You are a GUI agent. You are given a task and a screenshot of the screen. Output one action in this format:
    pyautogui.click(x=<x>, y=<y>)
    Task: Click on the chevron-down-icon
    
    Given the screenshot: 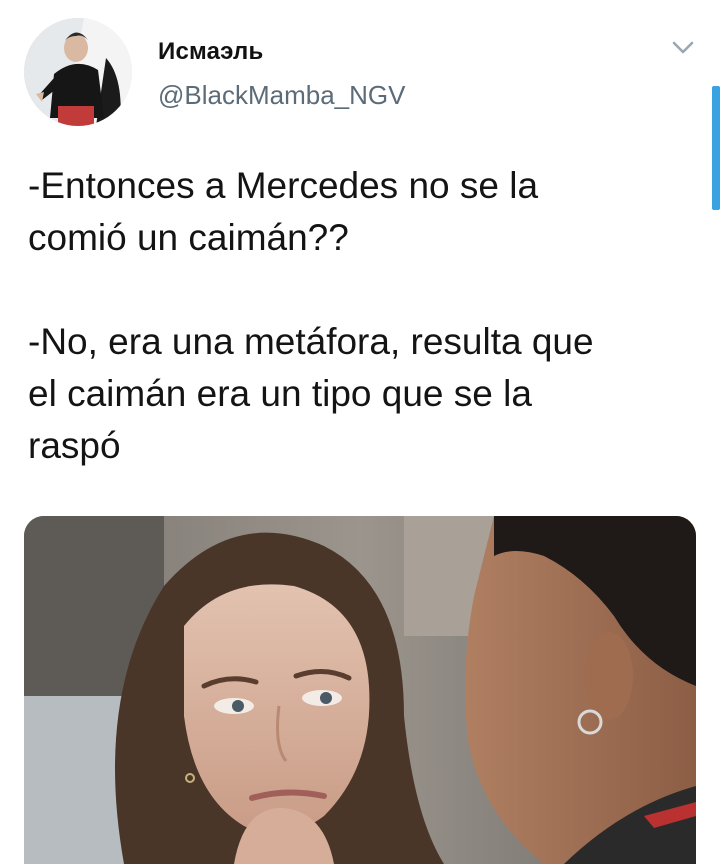 What is the action you would take?
    pyautogui.click(x=683, y=47)
    